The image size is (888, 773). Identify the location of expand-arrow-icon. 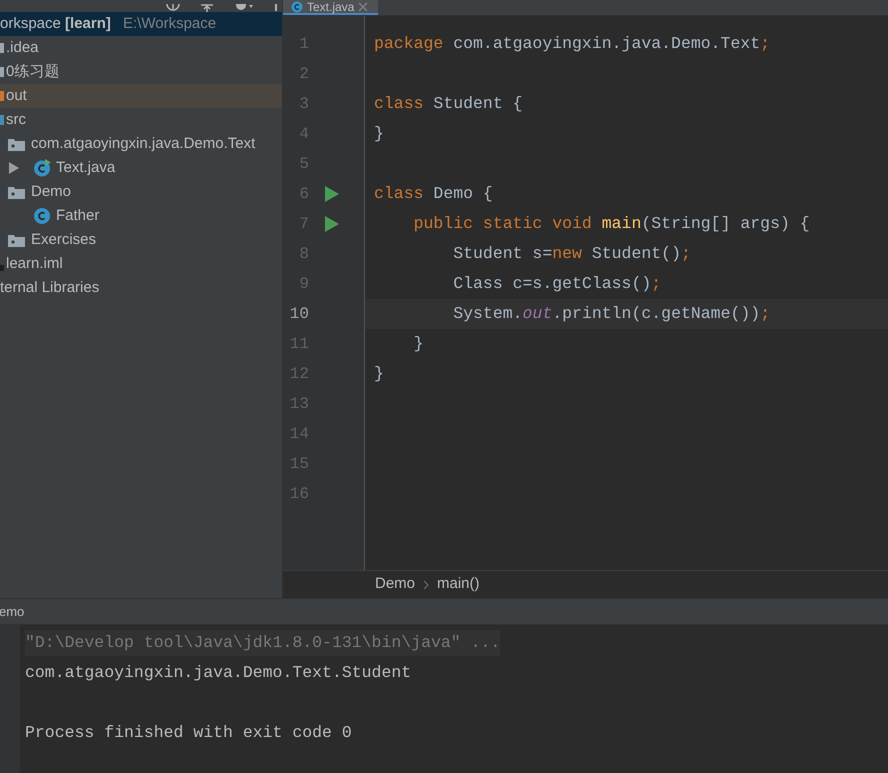
(14, 168).